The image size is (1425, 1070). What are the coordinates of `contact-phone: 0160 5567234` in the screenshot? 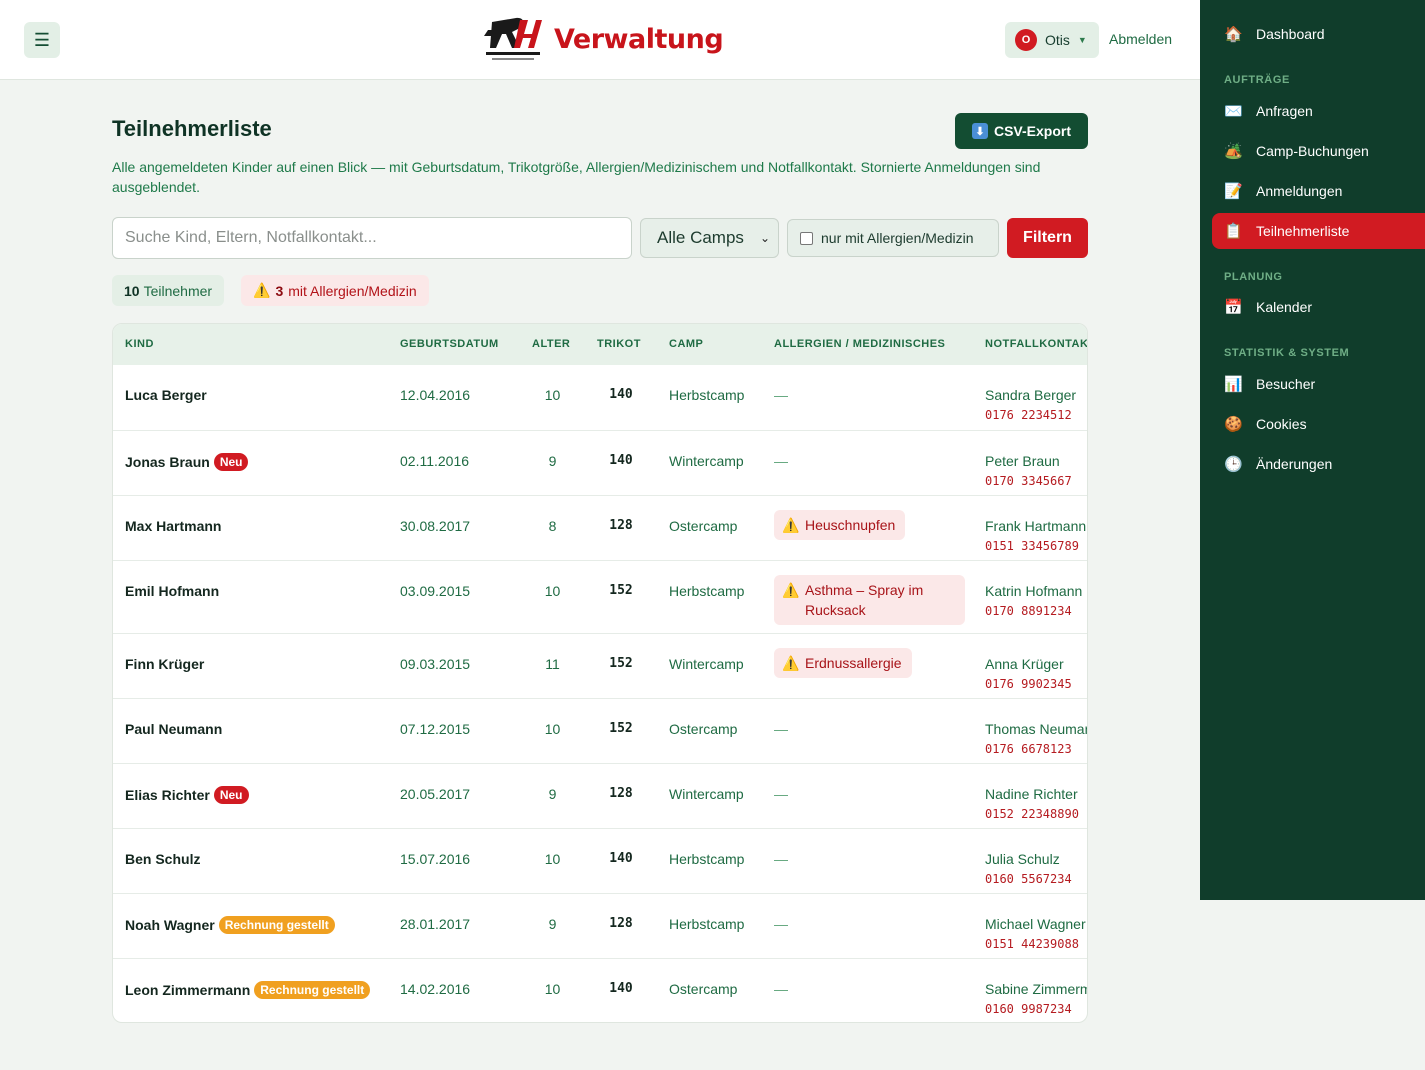 It's located at (1028, 879).